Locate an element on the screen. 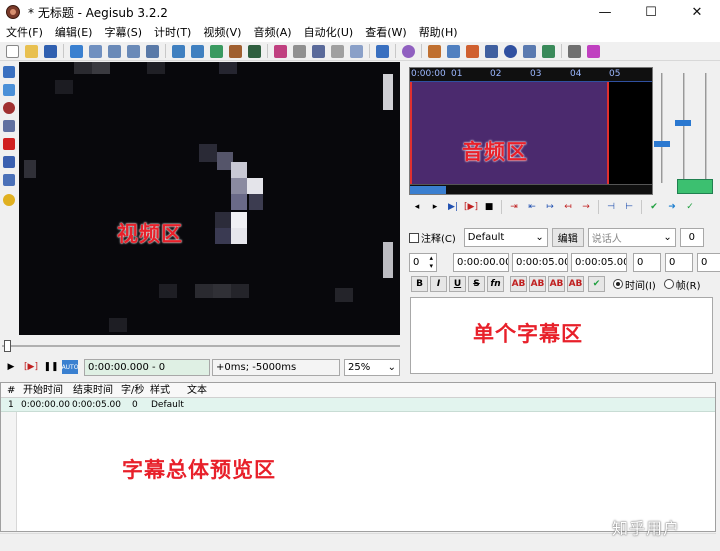 The image size is (720, 551). actor-combo: 说话人 ⌄ is located at coordinates (631, 237).